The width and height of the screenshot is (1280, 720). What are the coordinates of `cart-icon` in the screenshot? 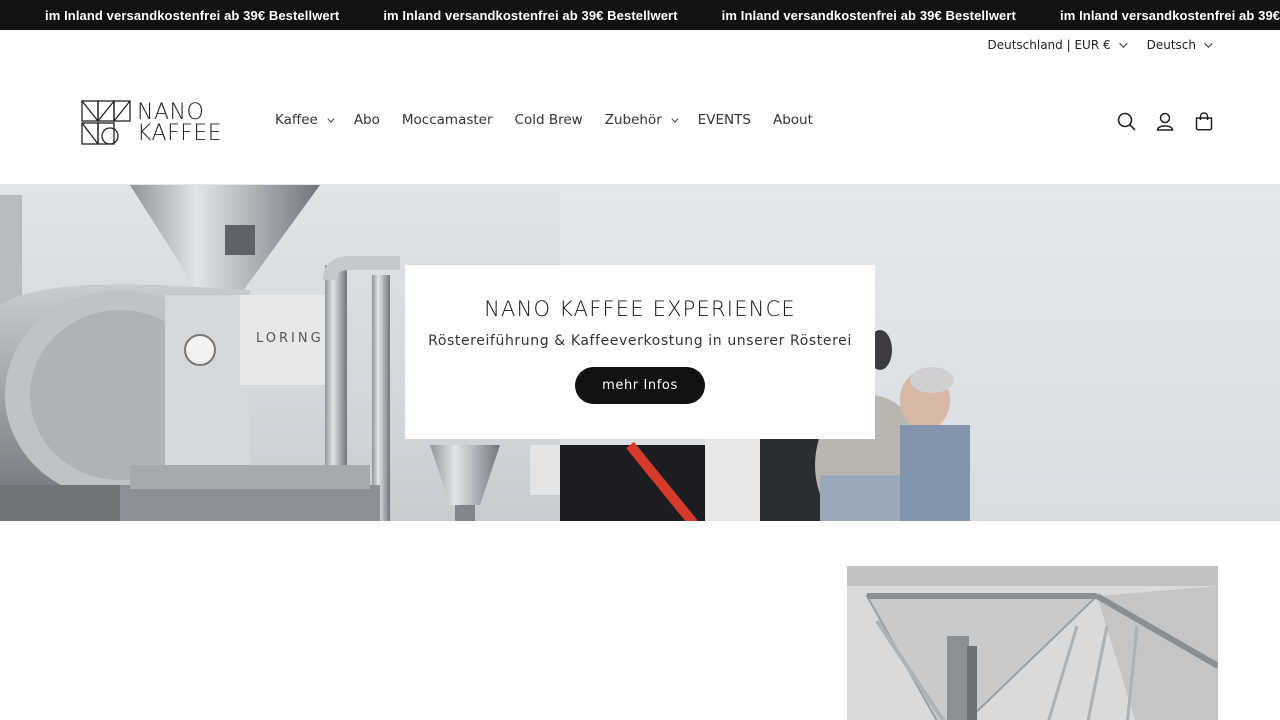 It's located at (1204, 120).